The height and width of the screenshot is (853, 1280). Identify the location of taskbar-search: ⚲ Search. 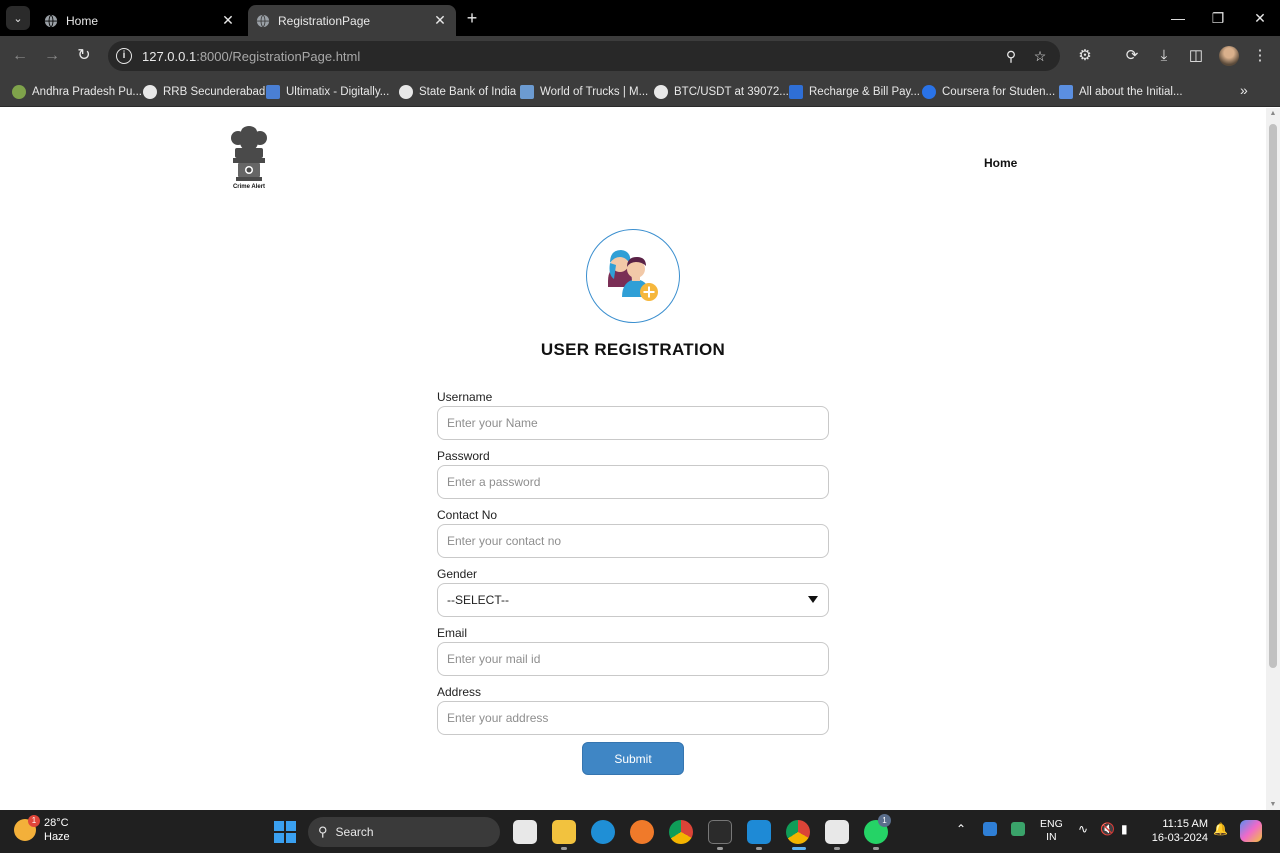
(404, 832).